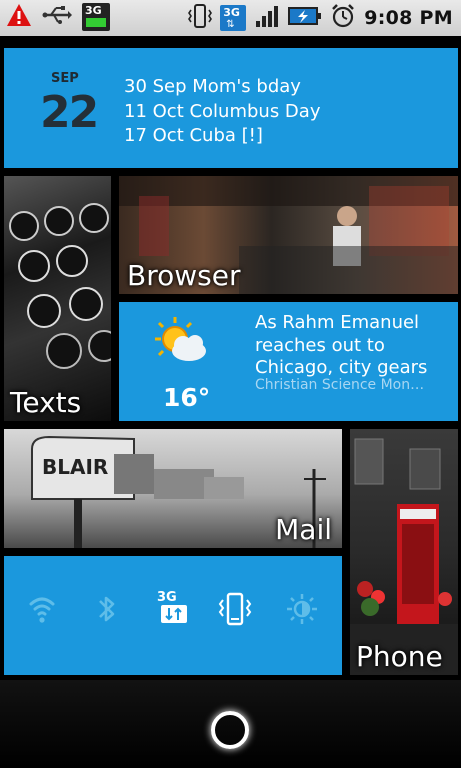 The image size is (461, 768). Describe the element at coordinates (302, 611) in the screenshot. I see `brightness-icon` at that location.